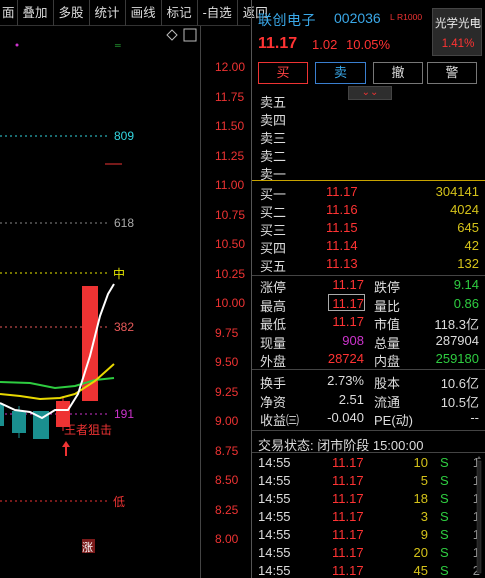  What do you see at coordinates (273, 138) in the screenshot?
I see `ask-3-label: 卖三` at bounding box center [273, 138].